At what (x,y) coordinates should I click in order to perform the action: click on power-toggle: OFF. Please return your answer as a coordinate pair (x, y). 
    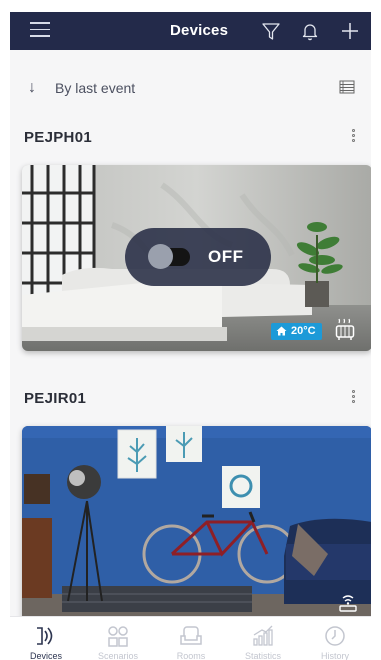
    Looking at the image, I should click on (198, 257).